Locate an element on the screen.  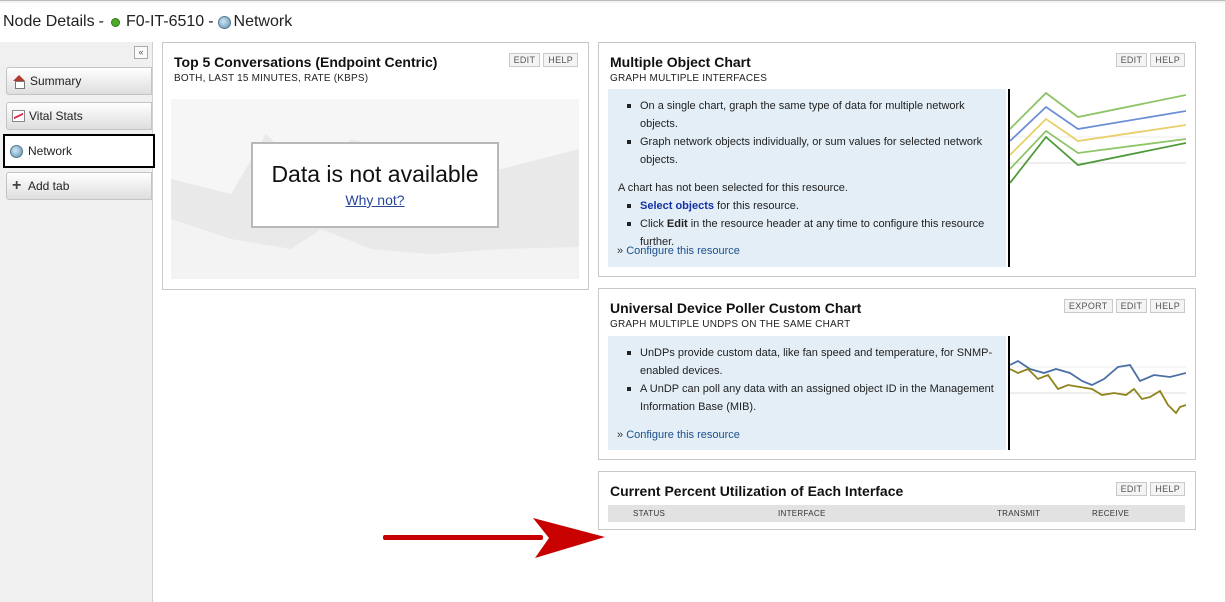
sidebar-tab-add: + Add tab is located at coordinates (79, 186).